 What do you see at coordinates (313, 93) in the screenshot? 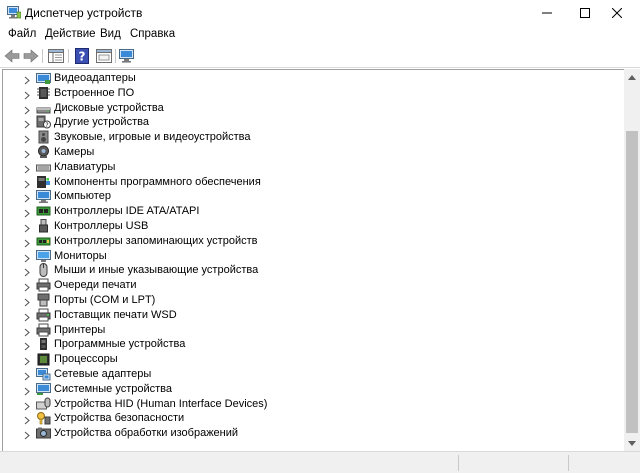
I see `device-category-row: Встроенное ПО` at bounding box center [313, 93].